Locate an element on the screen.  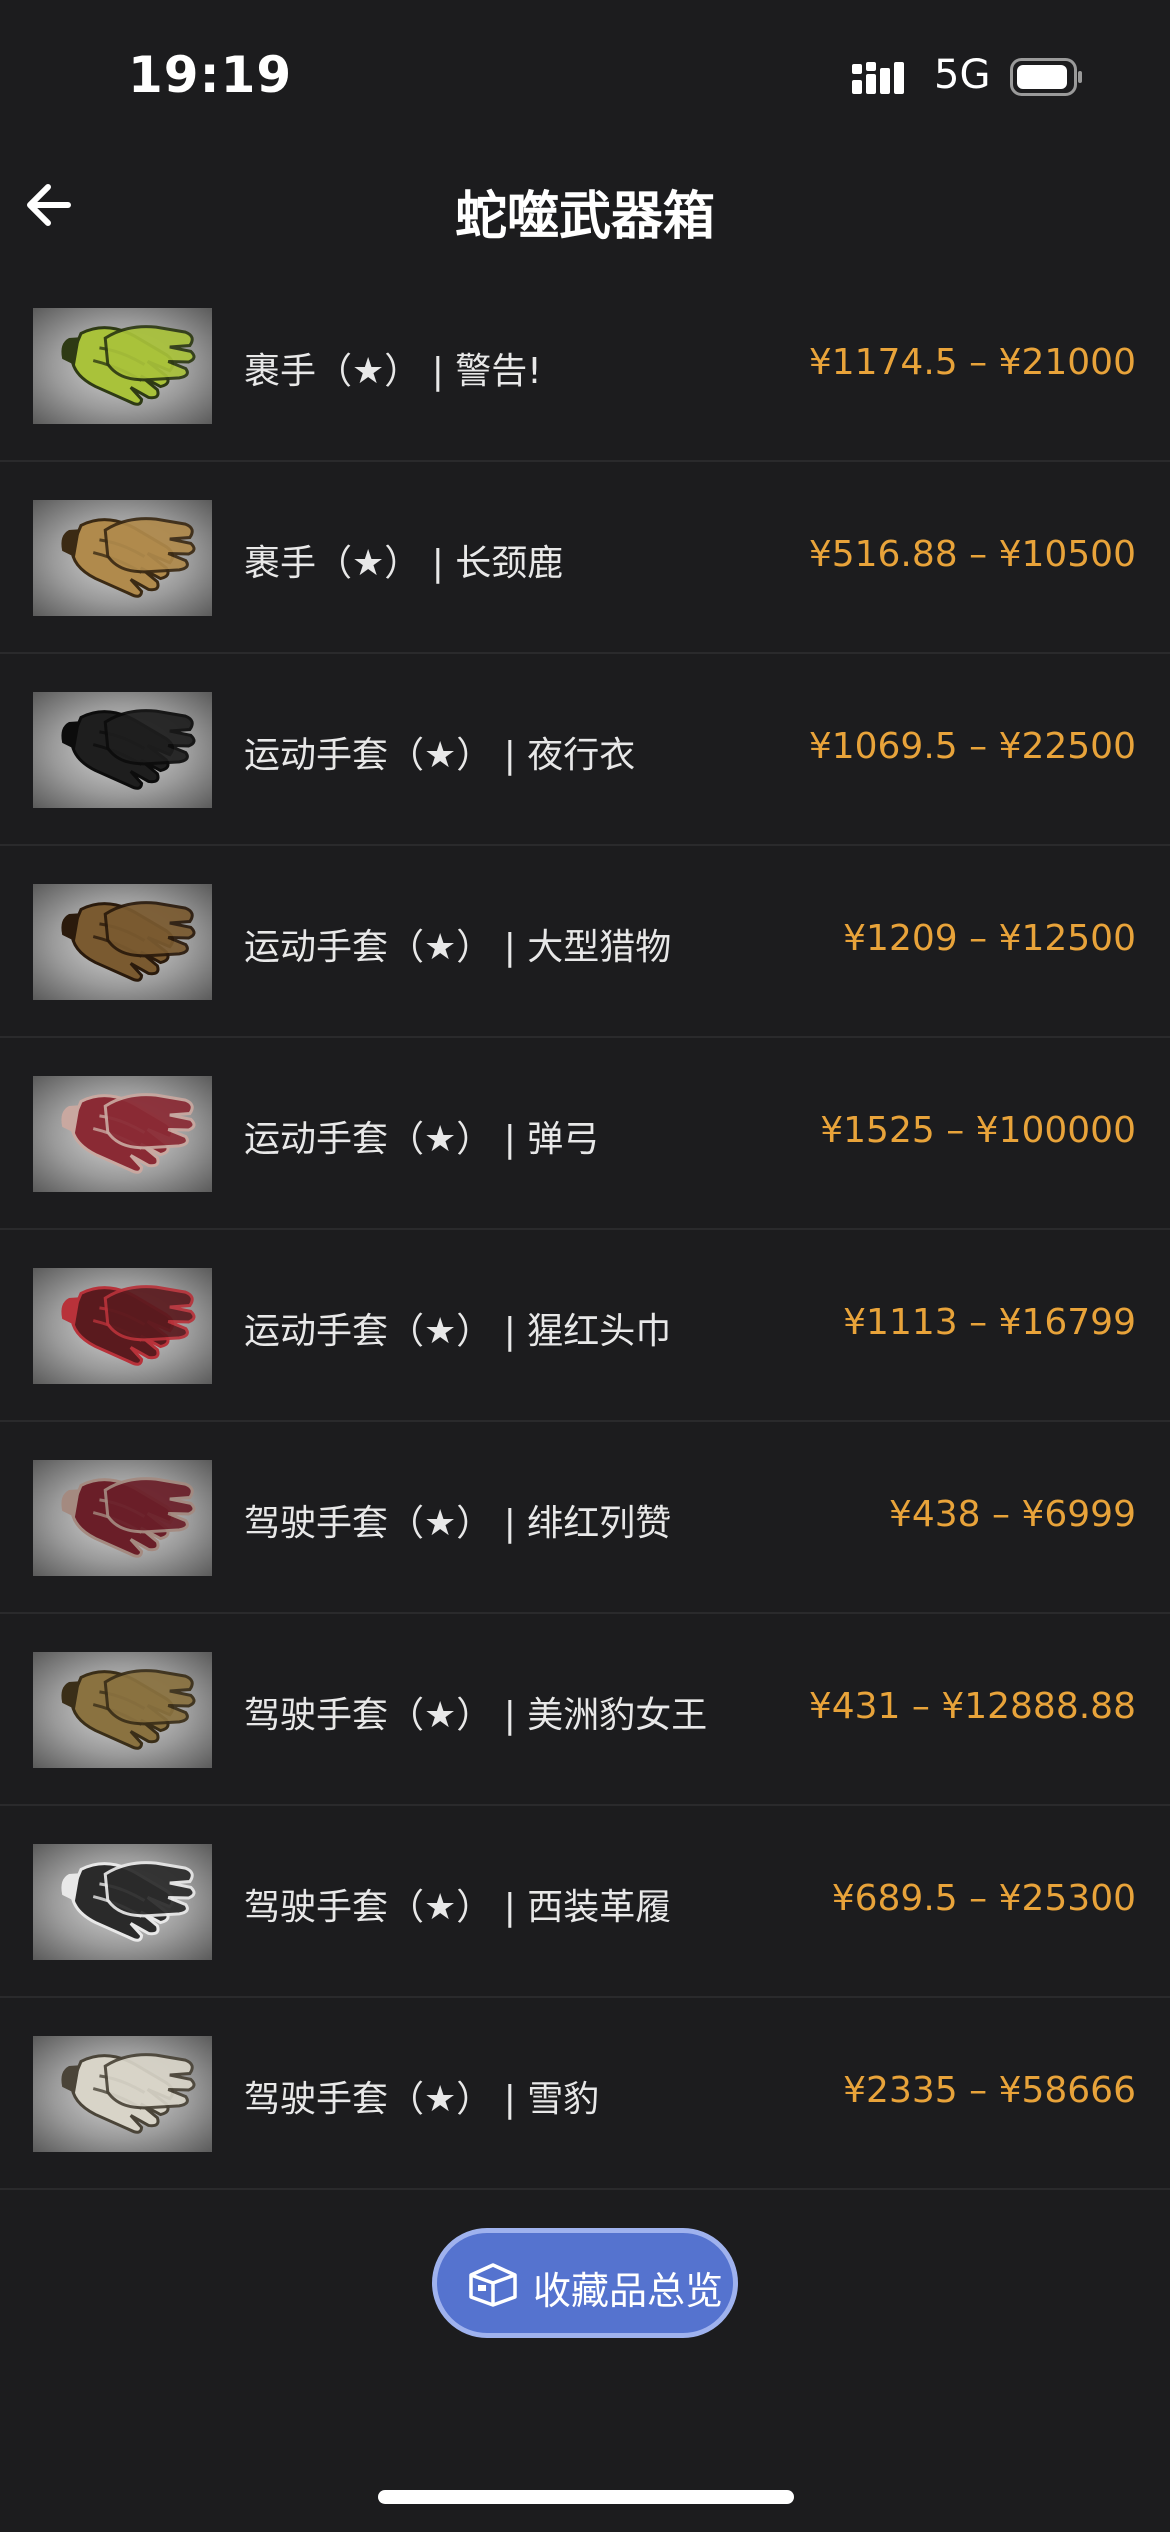
list-item: 裹手（★） | 长颈鹿 ¥516.88 – ¥10500 is located at coordinates (585, 558).